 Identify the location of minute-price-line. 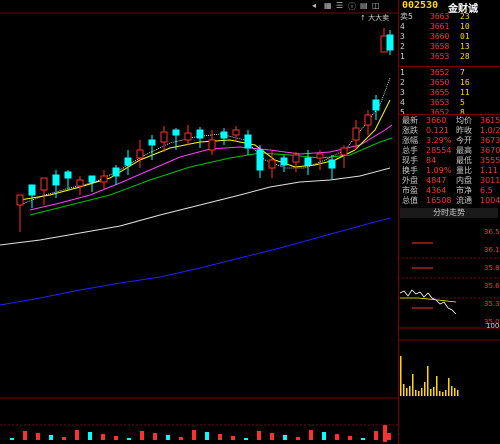
(428, 302).